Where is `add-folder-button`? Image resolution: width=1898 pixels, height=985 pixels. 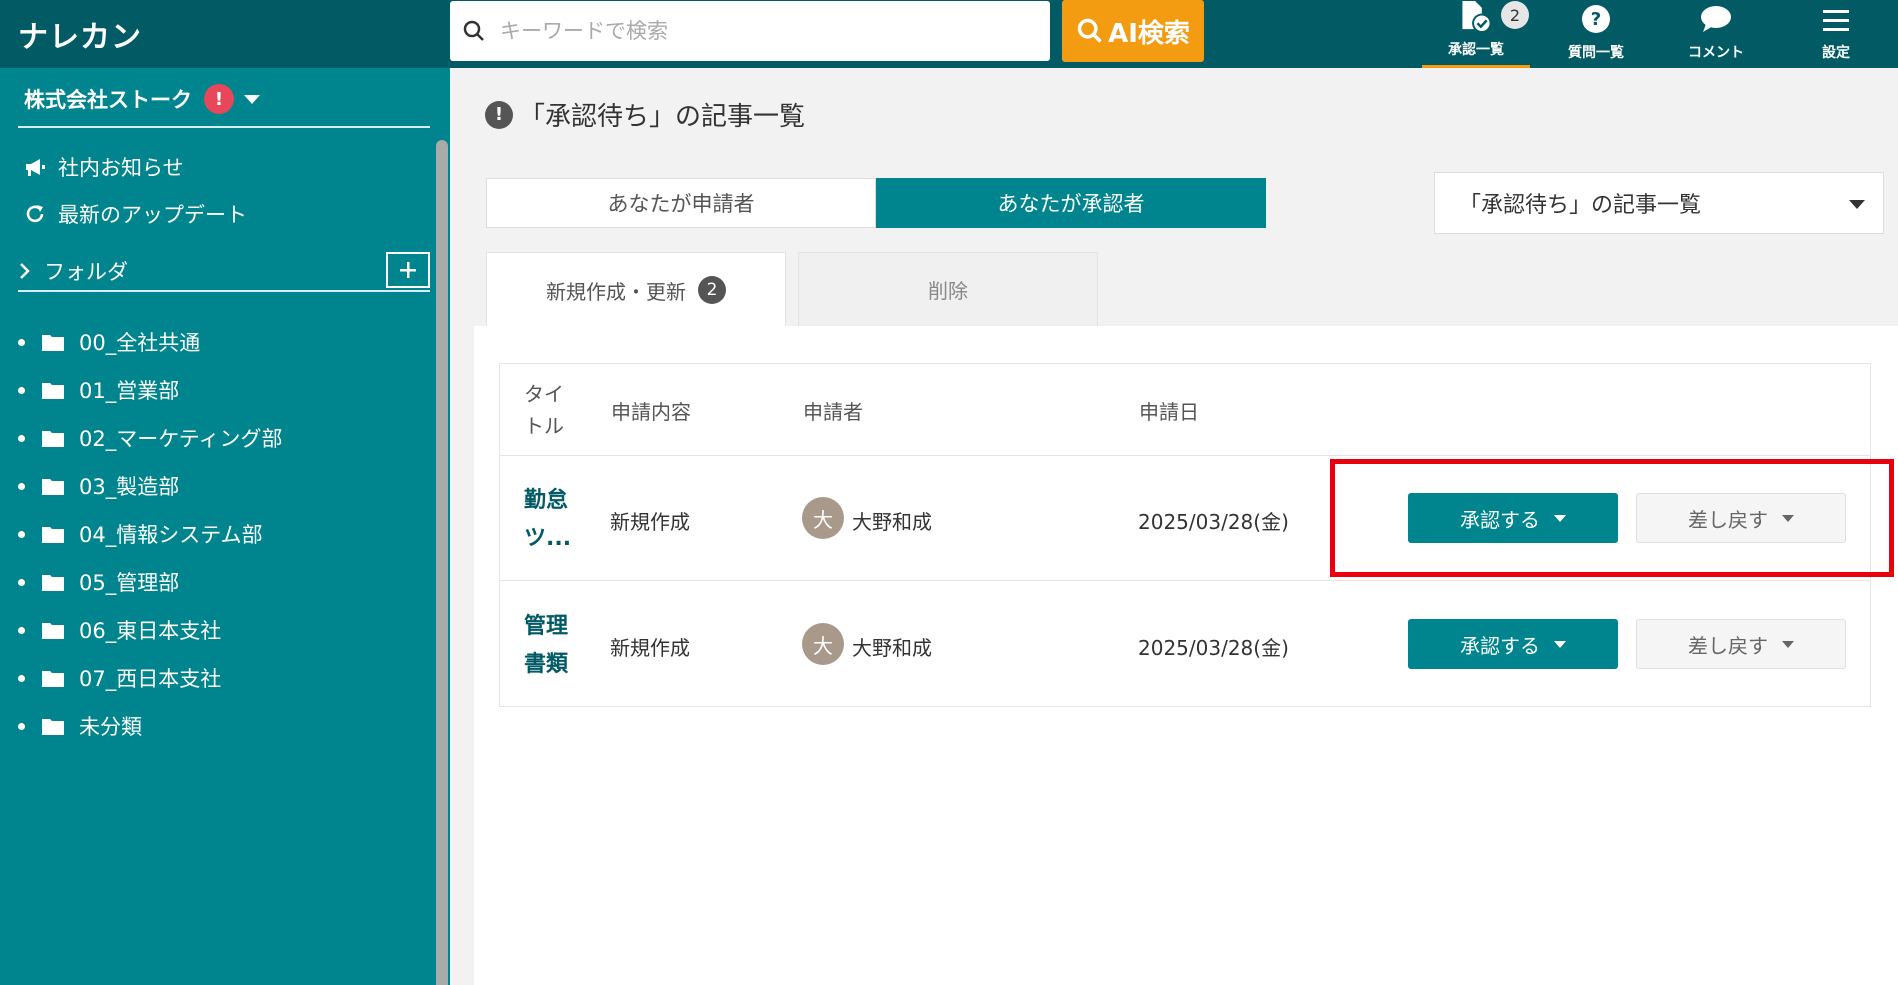
add-folder-button is located at coordinates (408, 270).